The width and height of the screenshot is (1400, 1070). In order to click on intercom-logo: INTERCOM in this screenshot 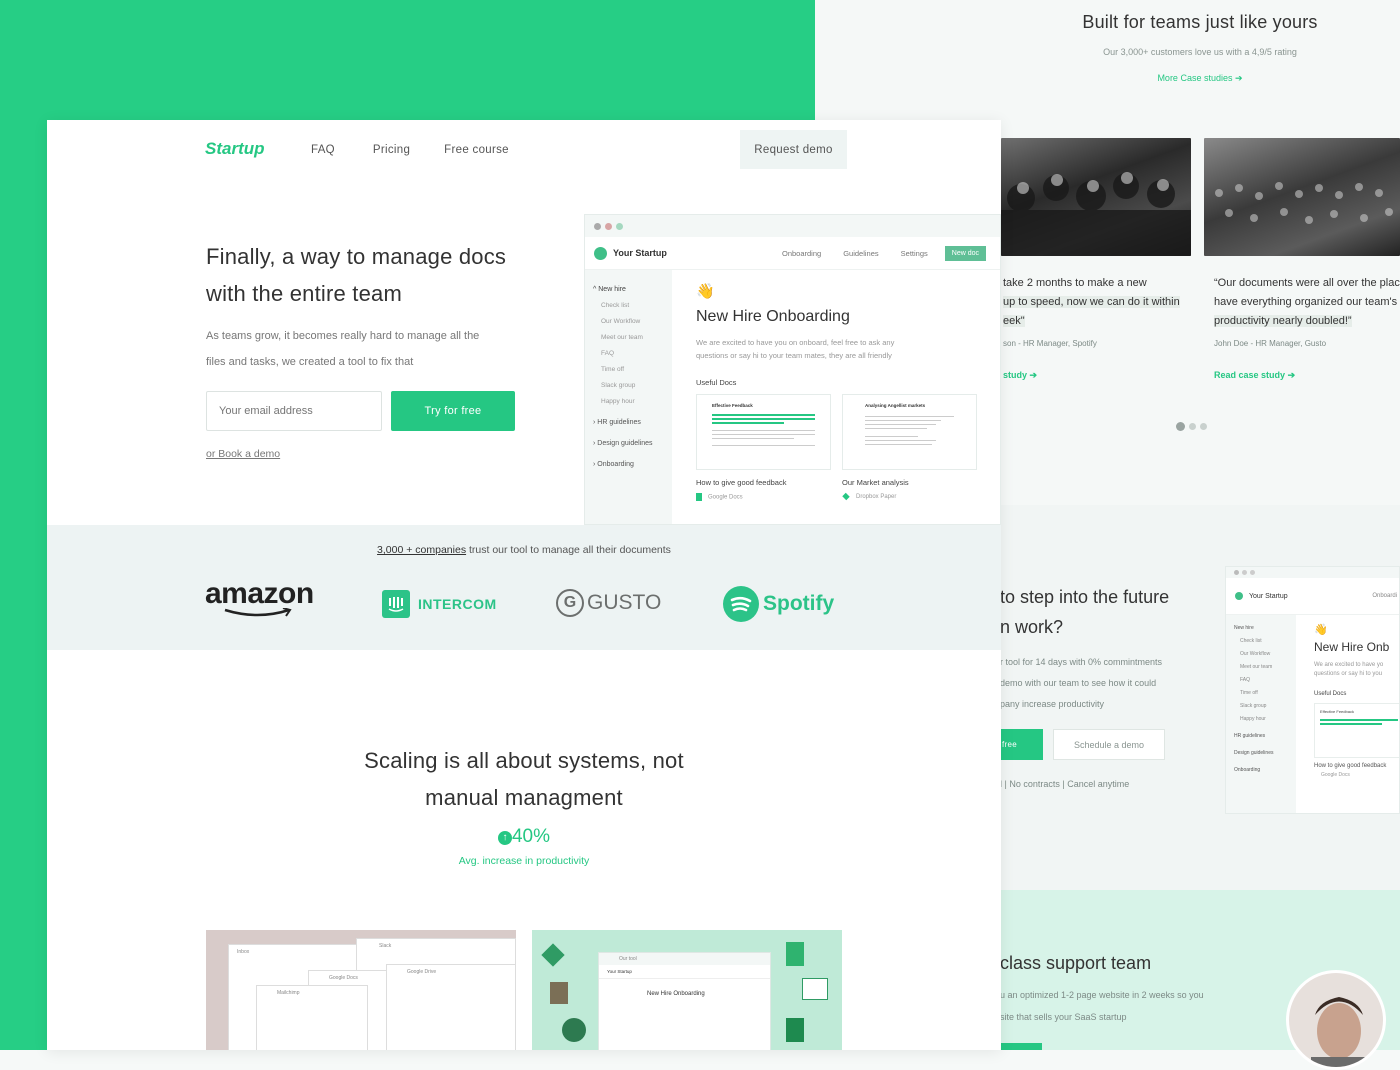, I will do `click(439, 604)`.